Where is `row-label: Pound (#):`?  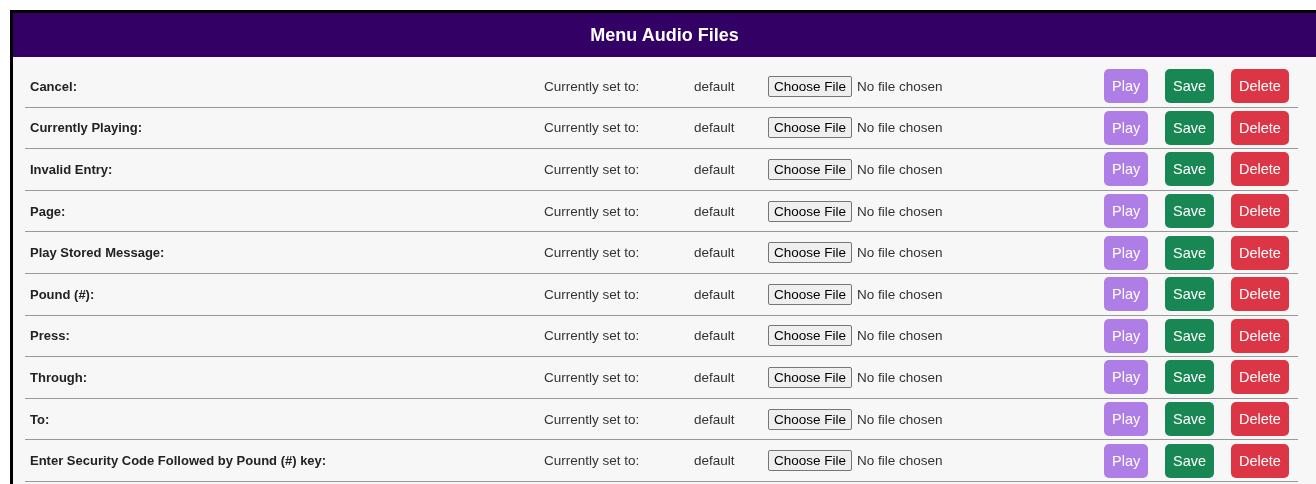 row-label: Pound (#): is located at coordinates (62, 294).